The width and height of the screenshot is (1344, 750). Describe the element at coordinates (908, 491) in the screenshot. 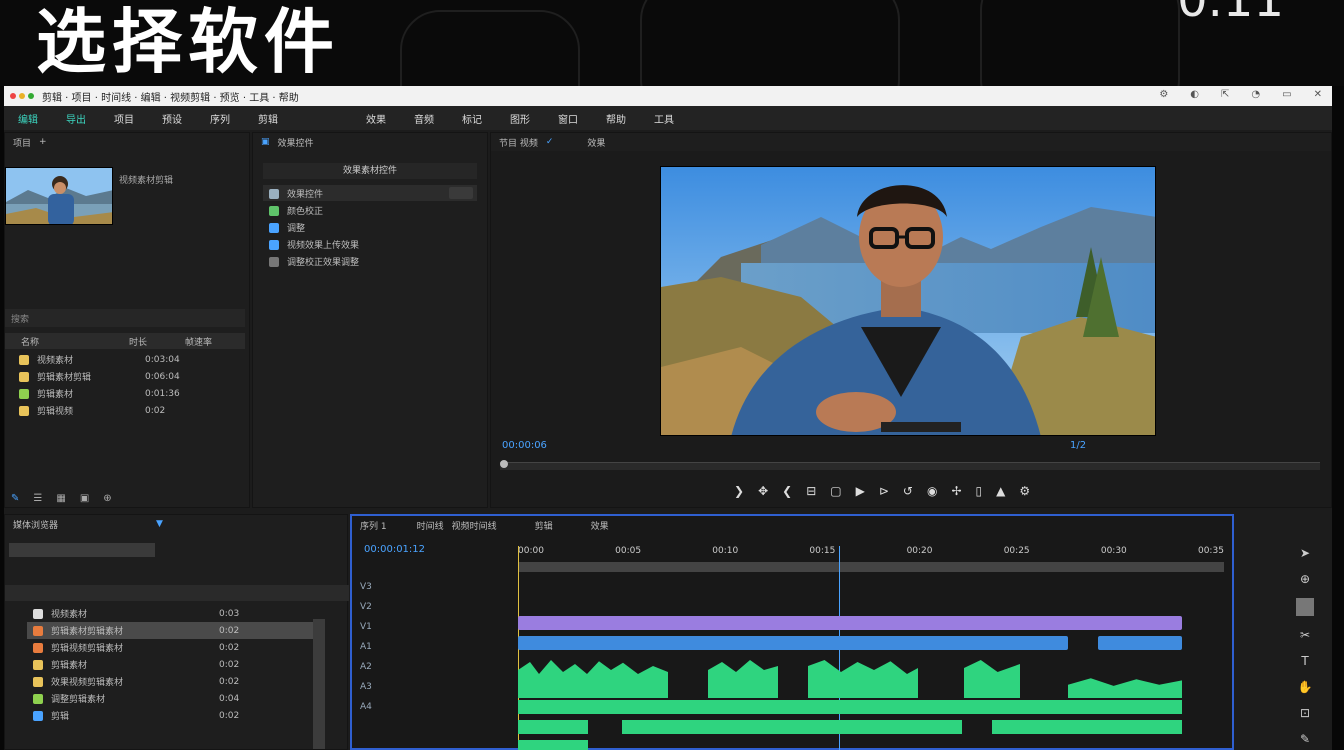

I see `loop-icon: ↺` at that location.